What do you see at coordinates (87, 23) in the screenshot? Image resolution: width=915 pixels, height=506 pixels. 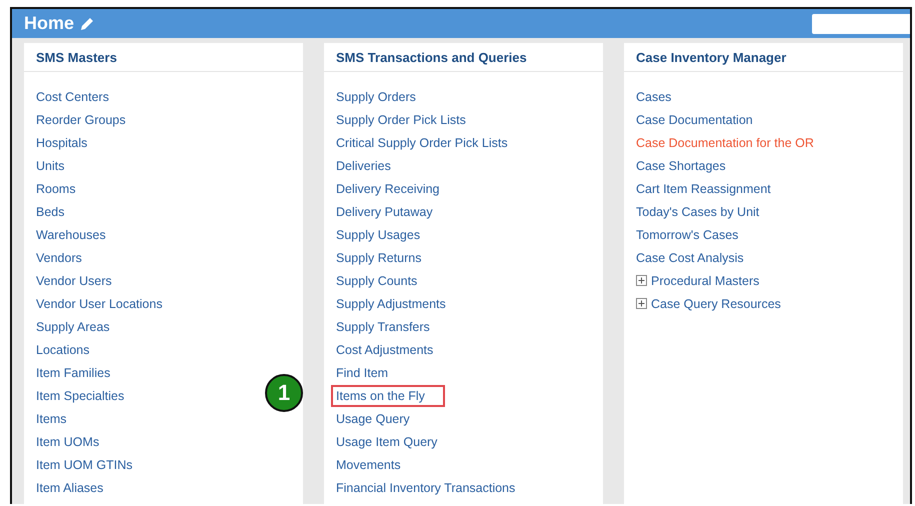 I see `pencil-icon` at bounding box center [87, 23].